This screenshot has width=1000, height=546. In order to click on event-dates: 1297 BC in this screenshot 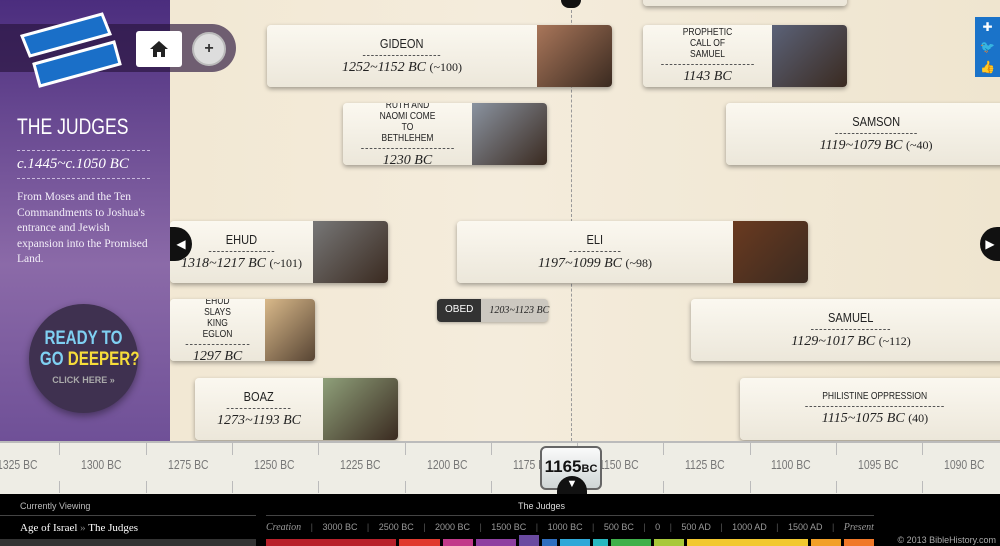, I will do `click(217, 355)`.